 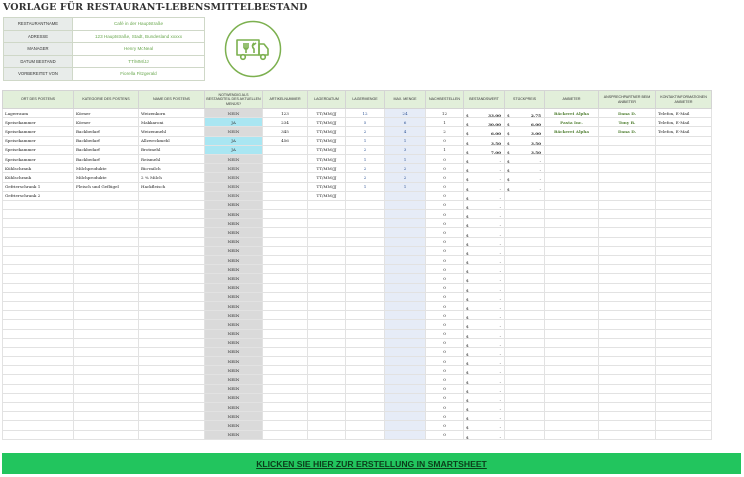 What do you see at coordinates (171, 113) in the screenshot?
I see `cell-name: Weizenkorn` at bounding box center [171, 113].